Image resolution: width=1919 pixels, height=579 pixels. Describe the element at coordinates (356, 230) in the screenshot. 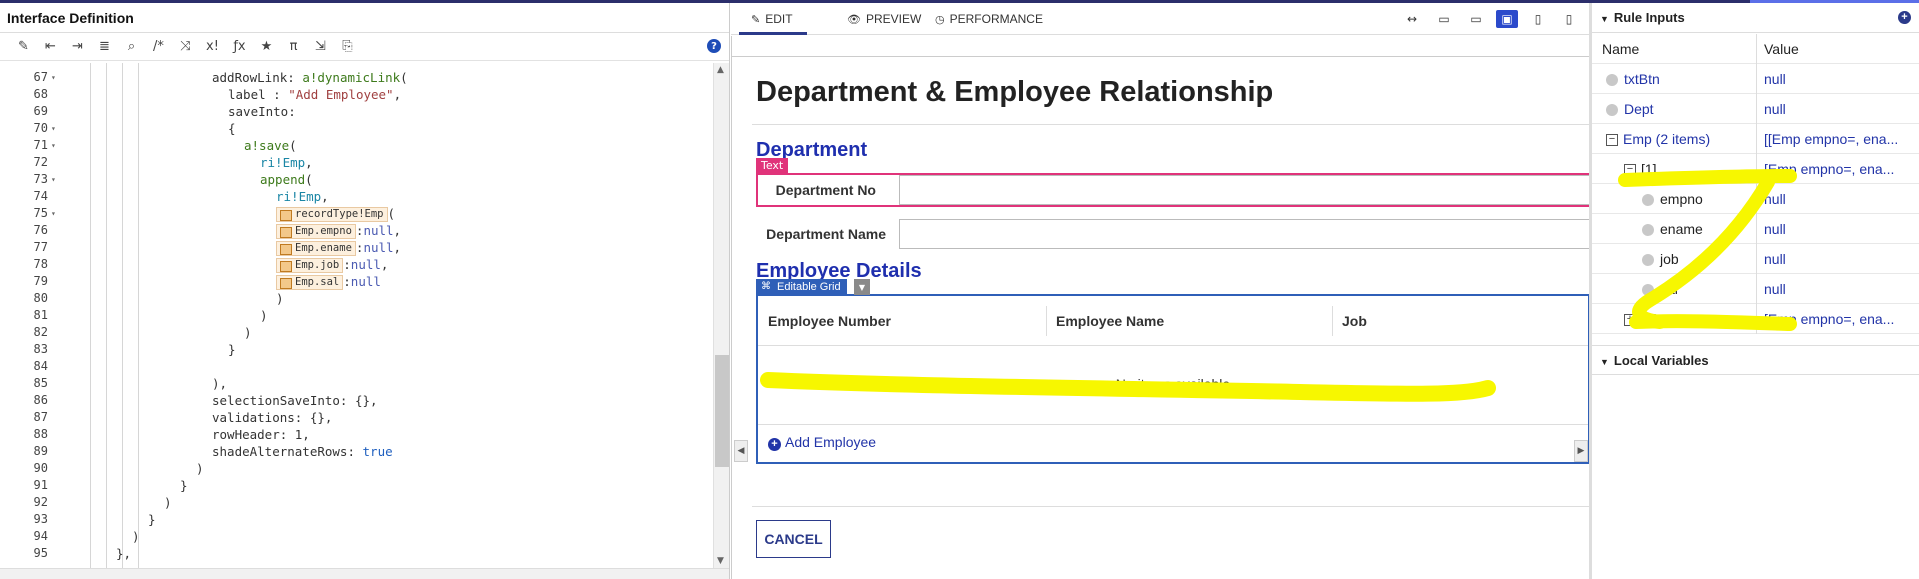

I see `code-line: 76 Emp.empno:null,` at that location.